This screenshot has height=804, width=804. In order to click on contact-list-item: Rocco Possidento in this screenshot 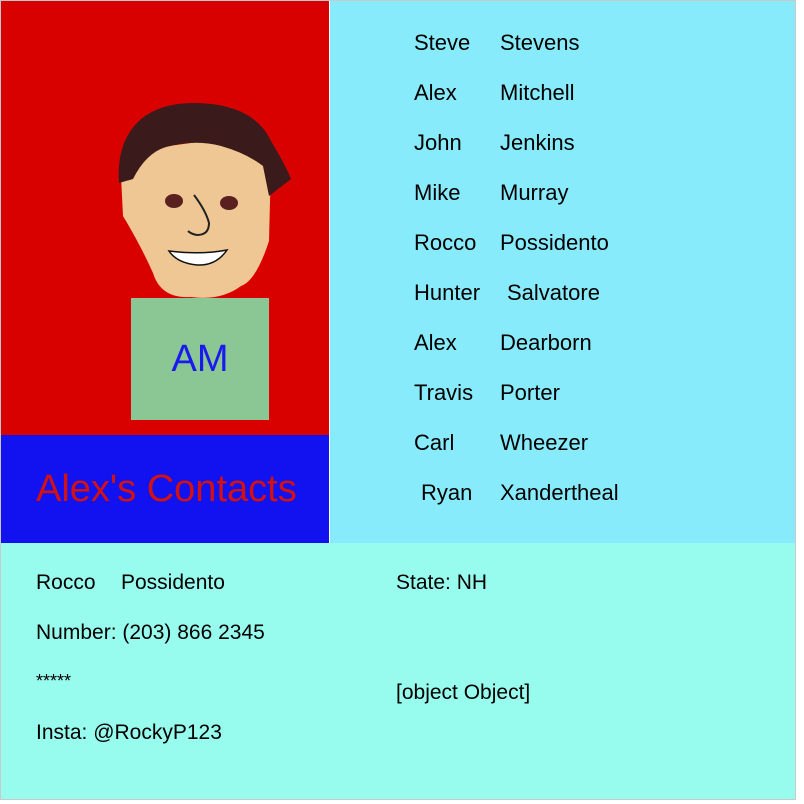, I will do `click(351, 243)`.